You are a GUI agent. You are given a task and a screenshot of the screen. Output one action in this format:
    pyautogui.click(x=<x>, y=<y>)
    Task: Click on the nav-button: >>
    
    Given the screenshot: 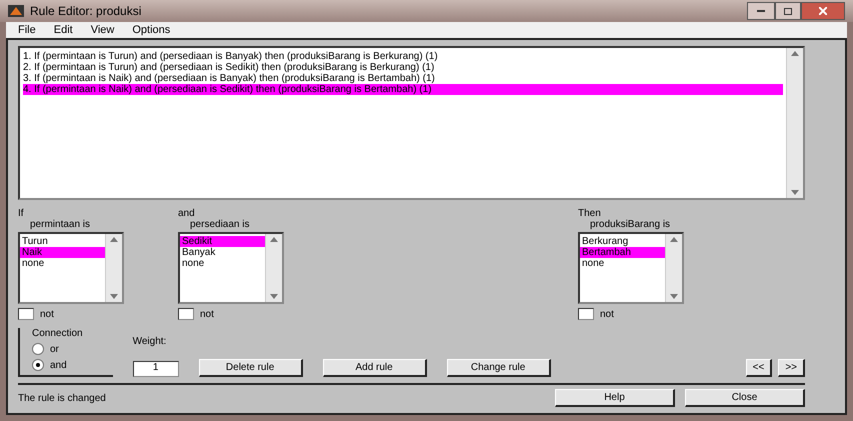 What is the action you would take?
    pyautogui.click(x=791, y=368)
    